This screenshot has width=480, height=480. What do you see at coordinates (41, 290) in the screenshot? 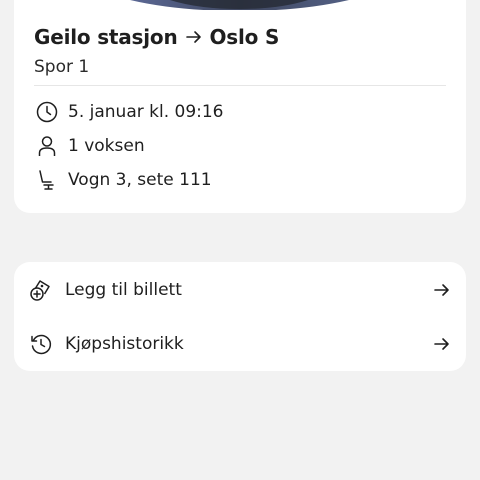
I see `ticket-add-icon` at bounding box center [41, 290].